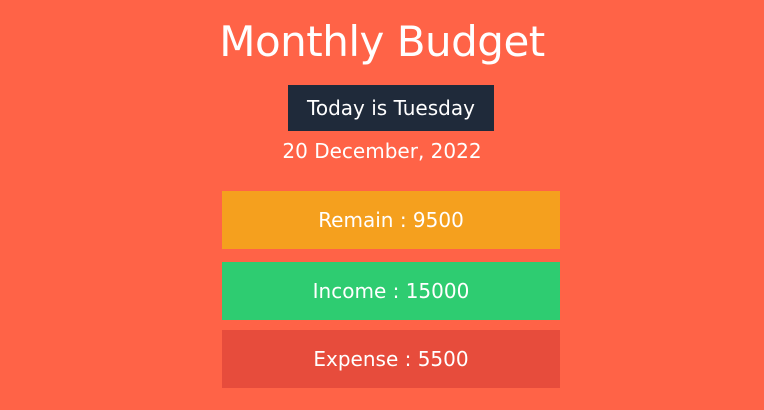  I want to click on day-badge: Today is Tuesday, so click(391, 108).